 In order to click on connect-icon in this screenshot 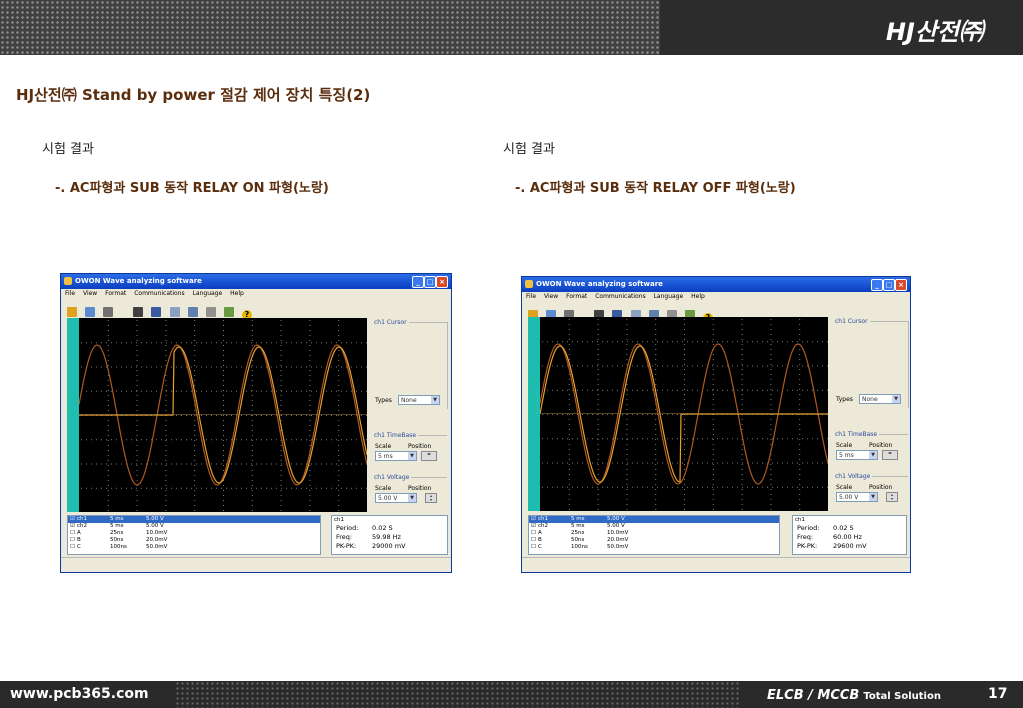, I will do `click(228, 312)`.